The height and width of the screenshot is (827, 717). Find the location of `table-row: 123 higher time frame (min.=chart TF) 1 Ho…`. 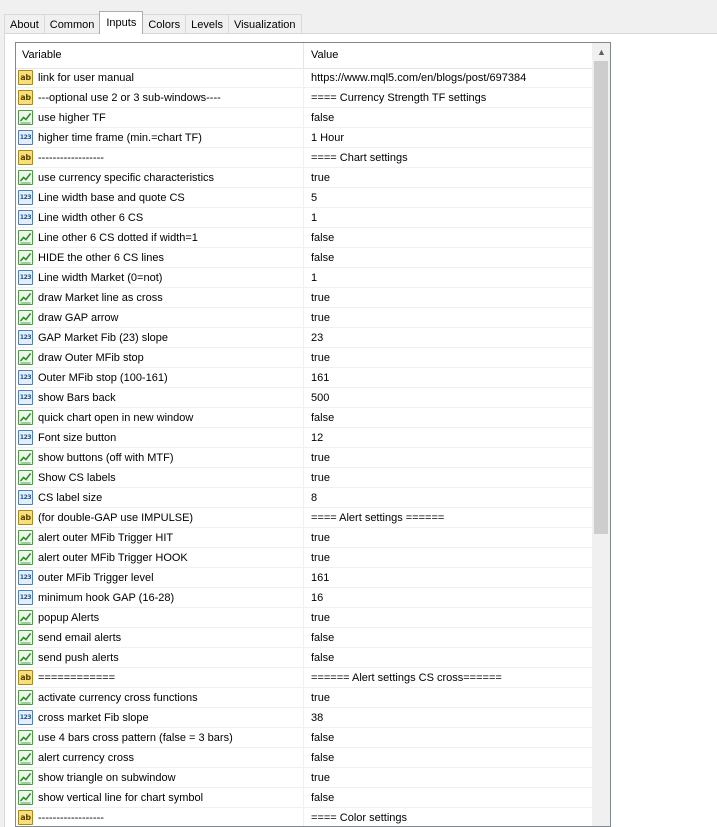

table-row: 123 higher time frame (min.=chart TF) 1 Ho… is located at coordinates (305, 138).